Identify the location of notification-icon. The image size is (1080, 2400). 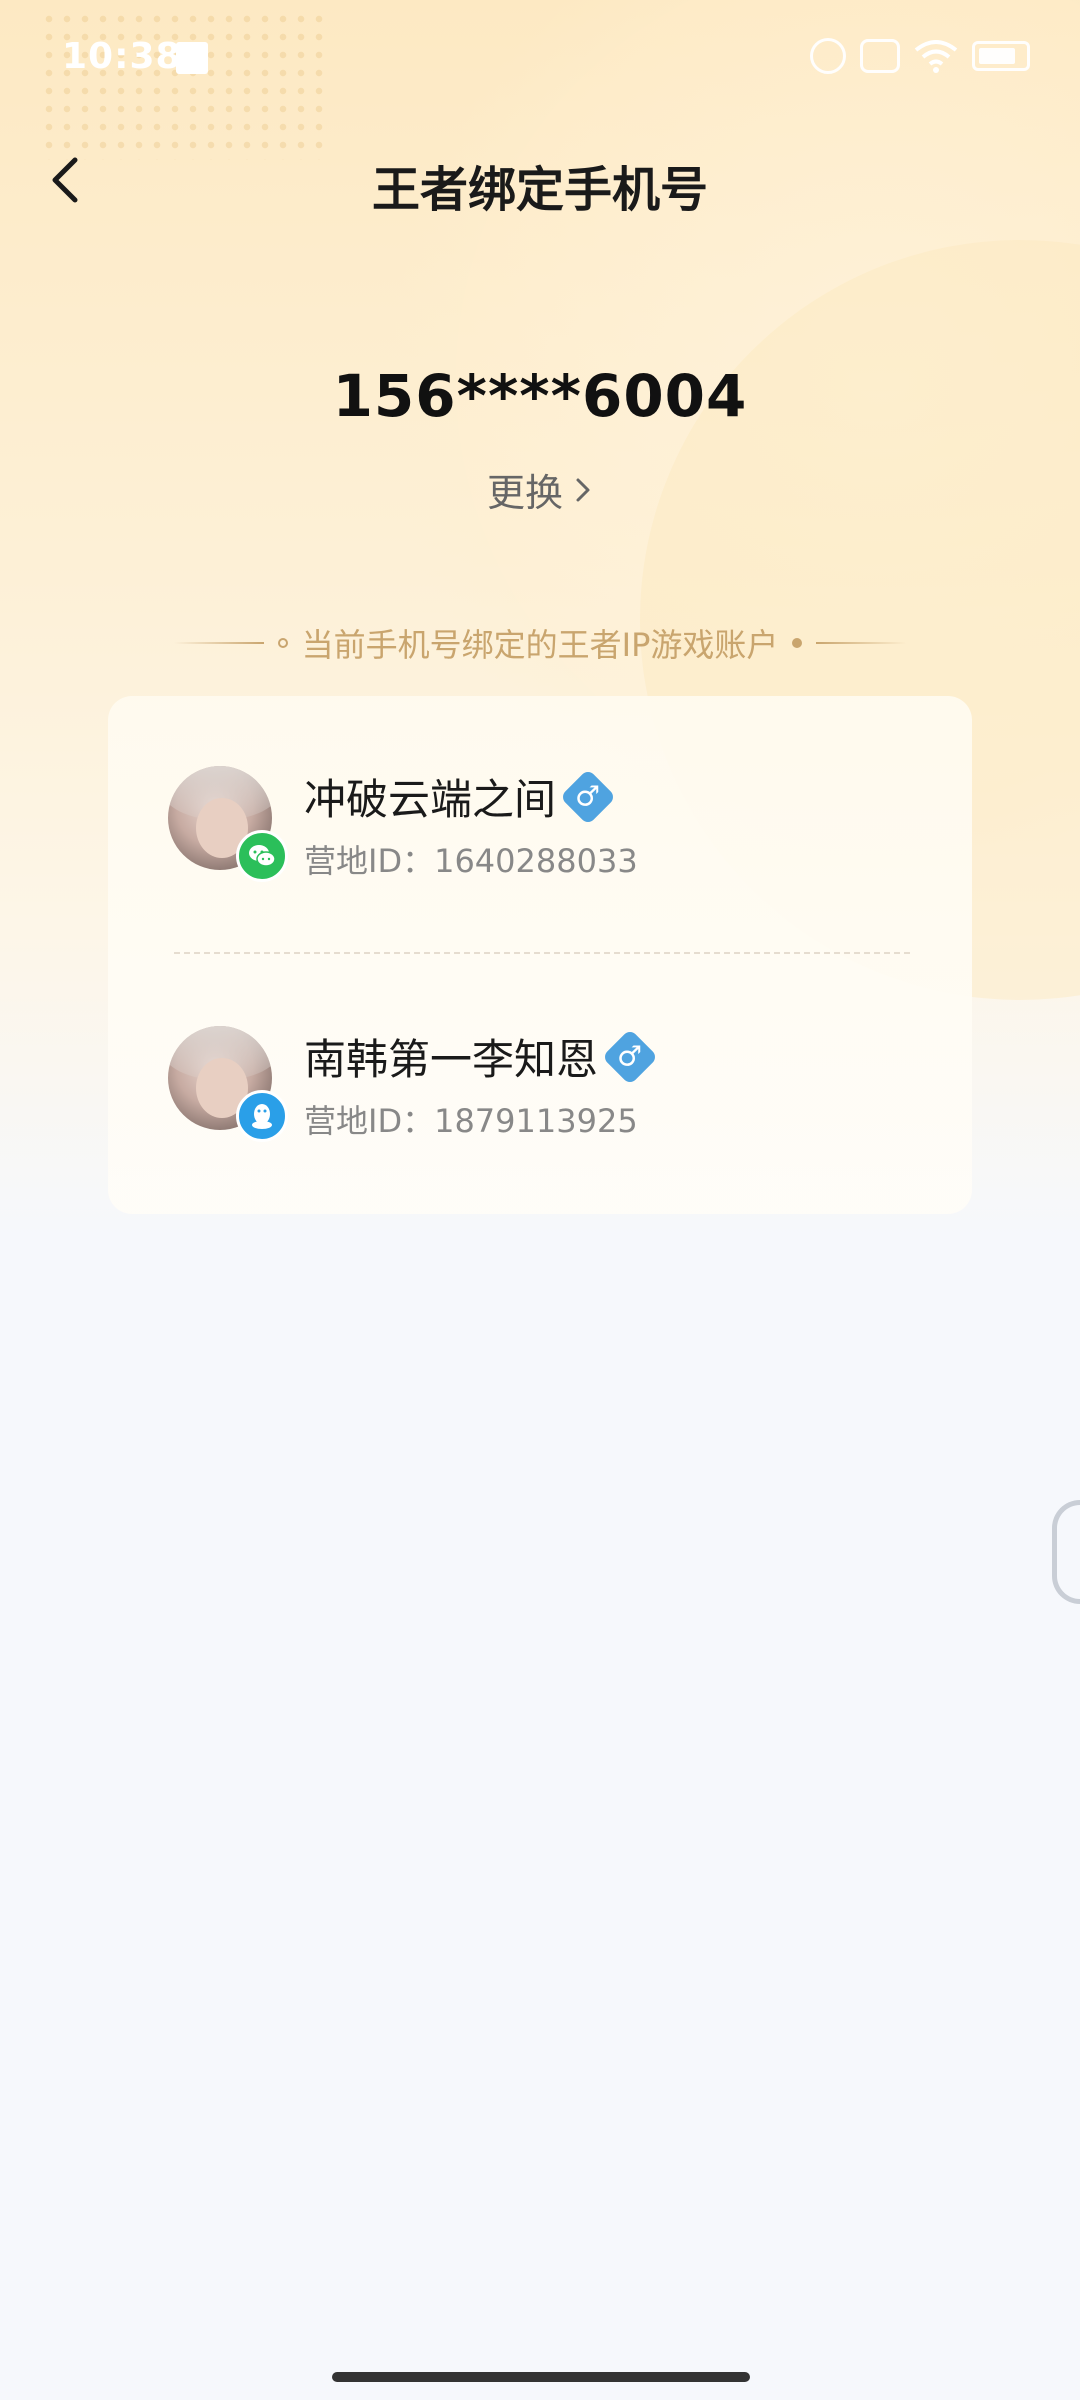
(192, 58).